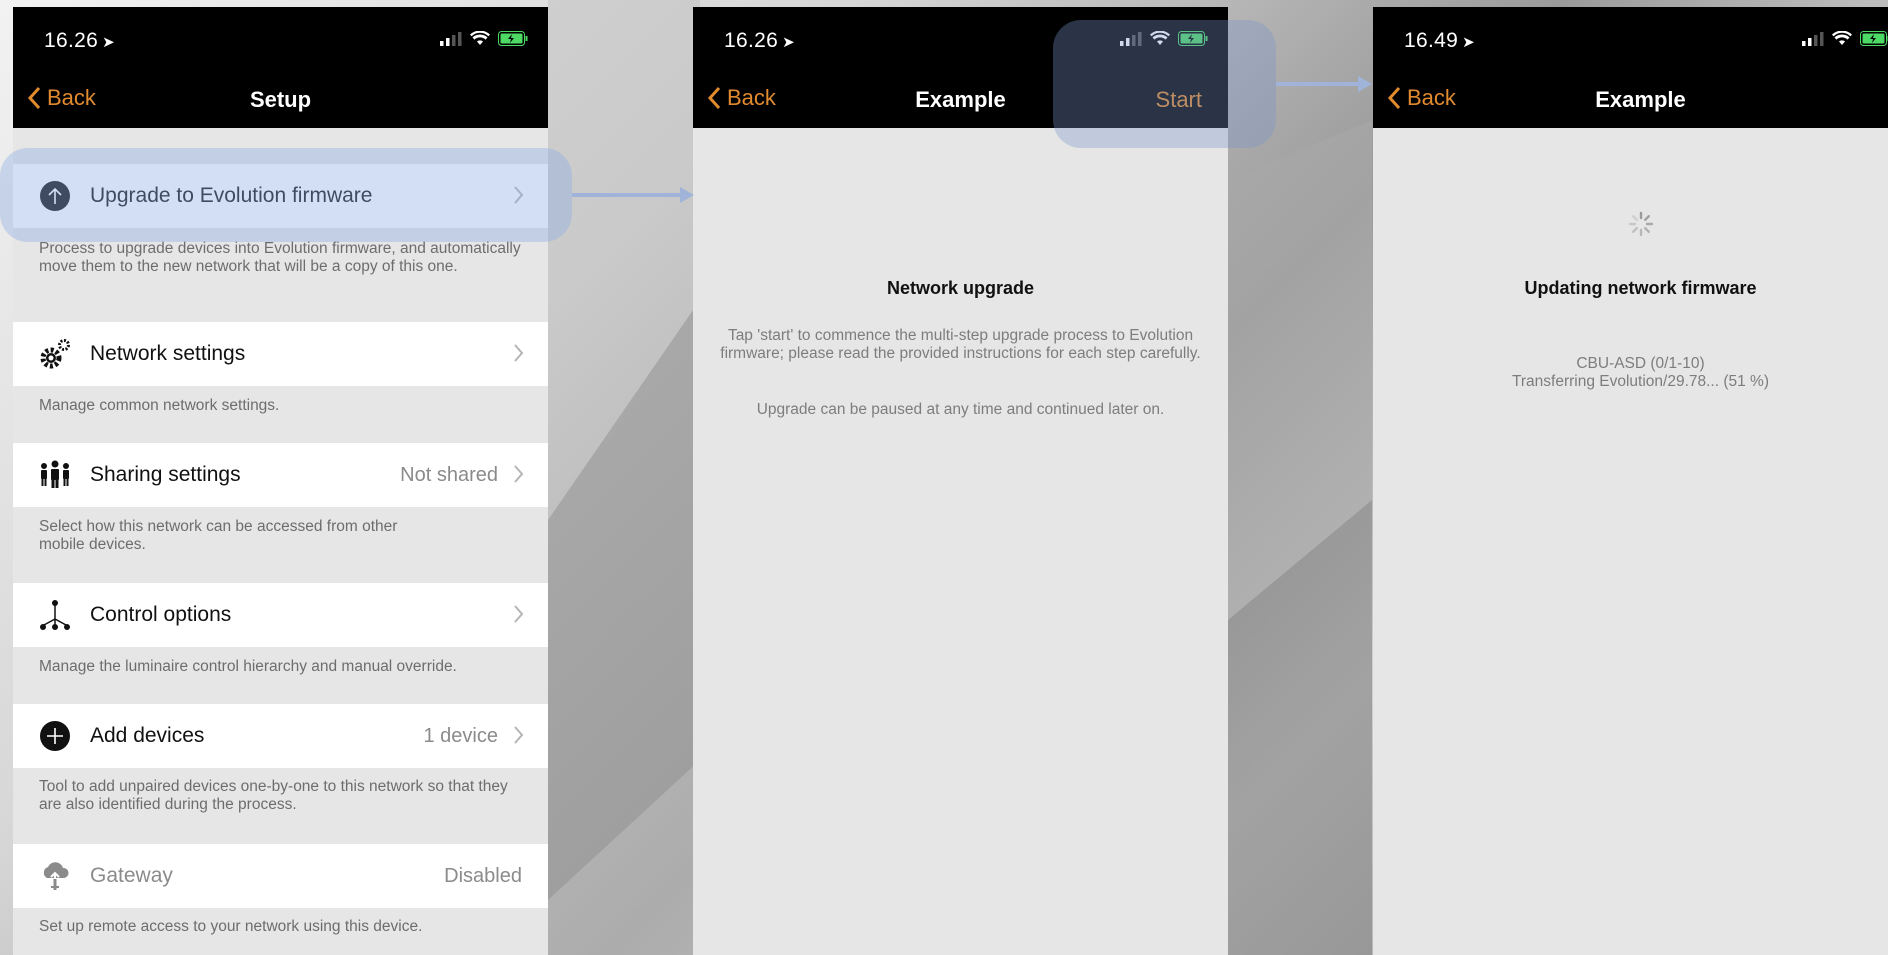 This screenshot has height=955, width=1888. Describe the element at coordinates (449, 474) in the screenshot. I see `row-value: Not shared` at that location.